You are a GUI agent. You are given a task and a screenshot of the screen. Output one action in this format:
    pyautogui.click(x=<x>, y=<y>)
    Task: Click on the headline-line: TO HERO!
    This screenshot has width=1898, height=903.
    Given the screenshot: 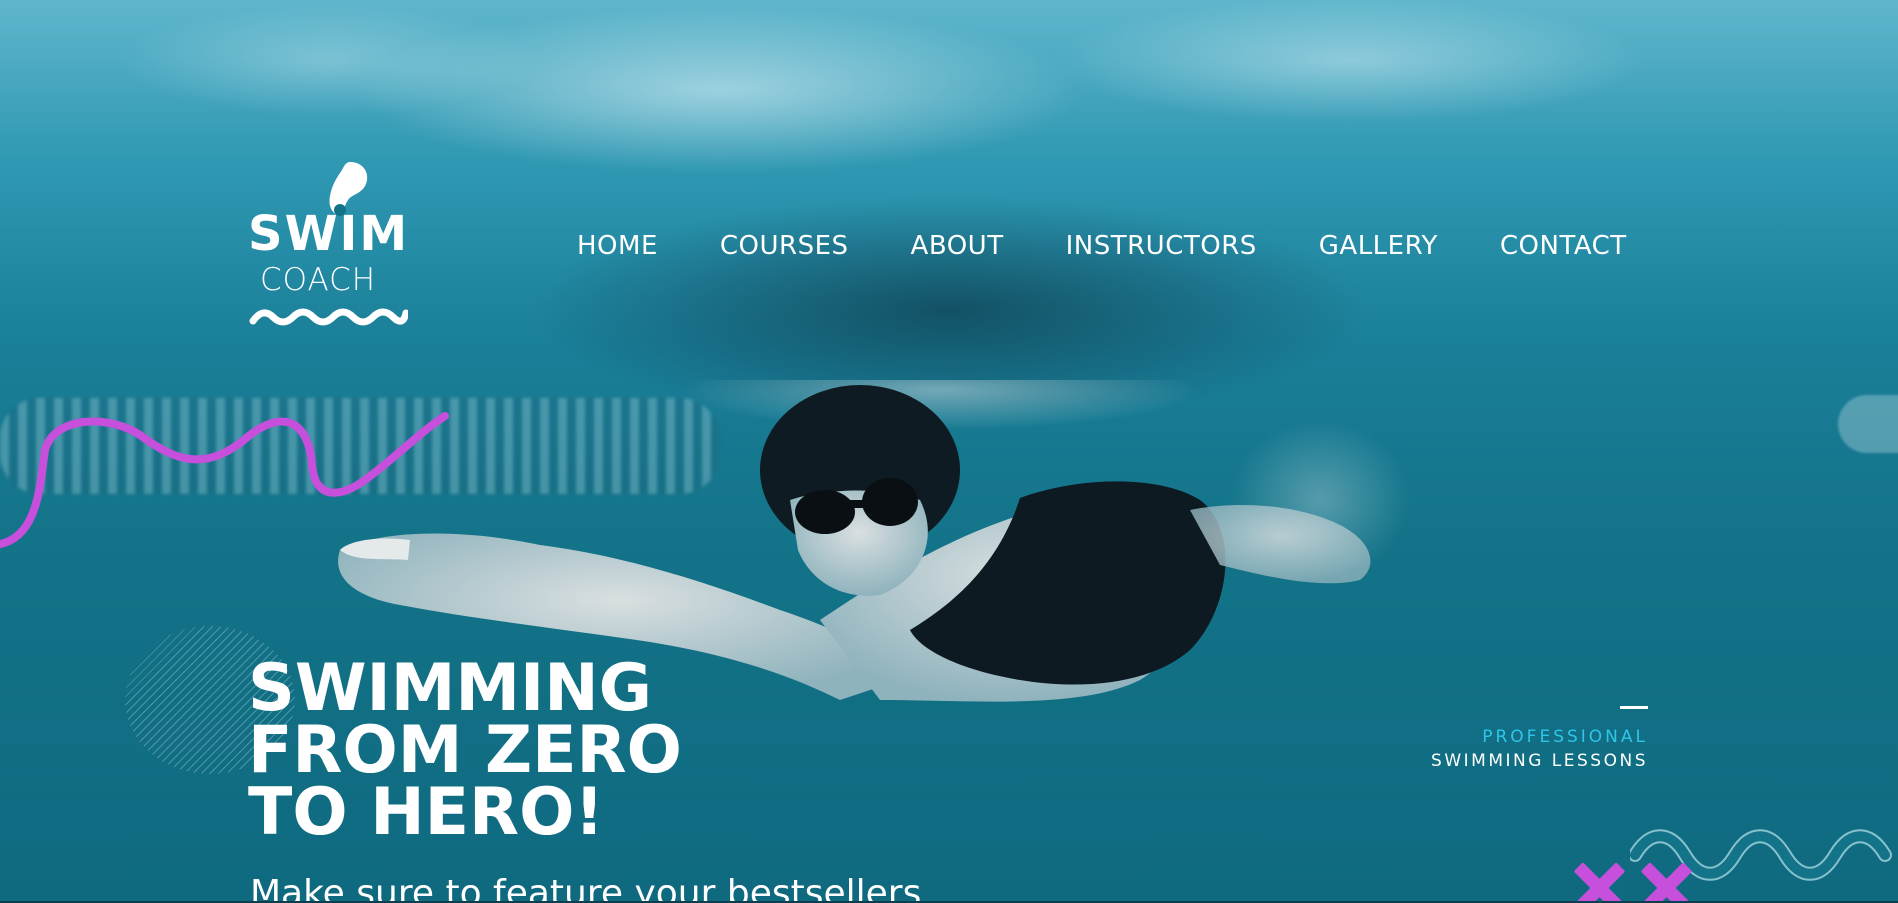 What is the action you would take?
    pyautogui.click(x=426, y=812)
    